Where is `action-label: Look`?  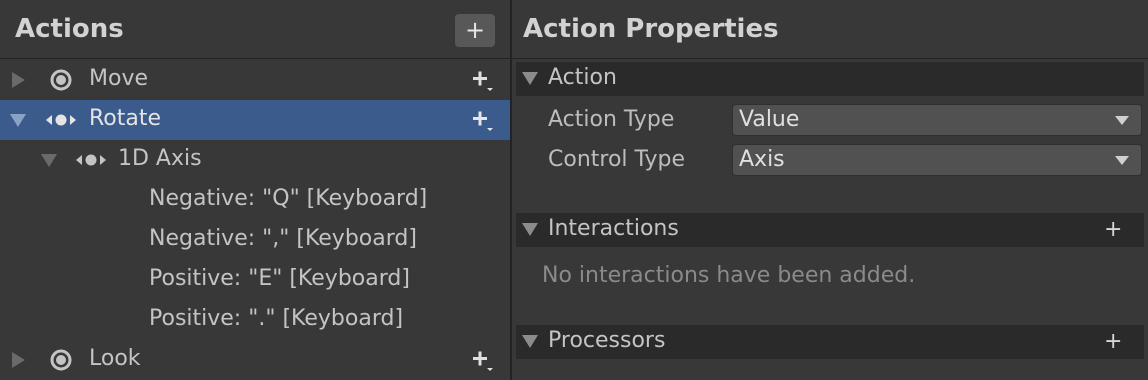
action-label: Look is located at coordinates (115, 358).